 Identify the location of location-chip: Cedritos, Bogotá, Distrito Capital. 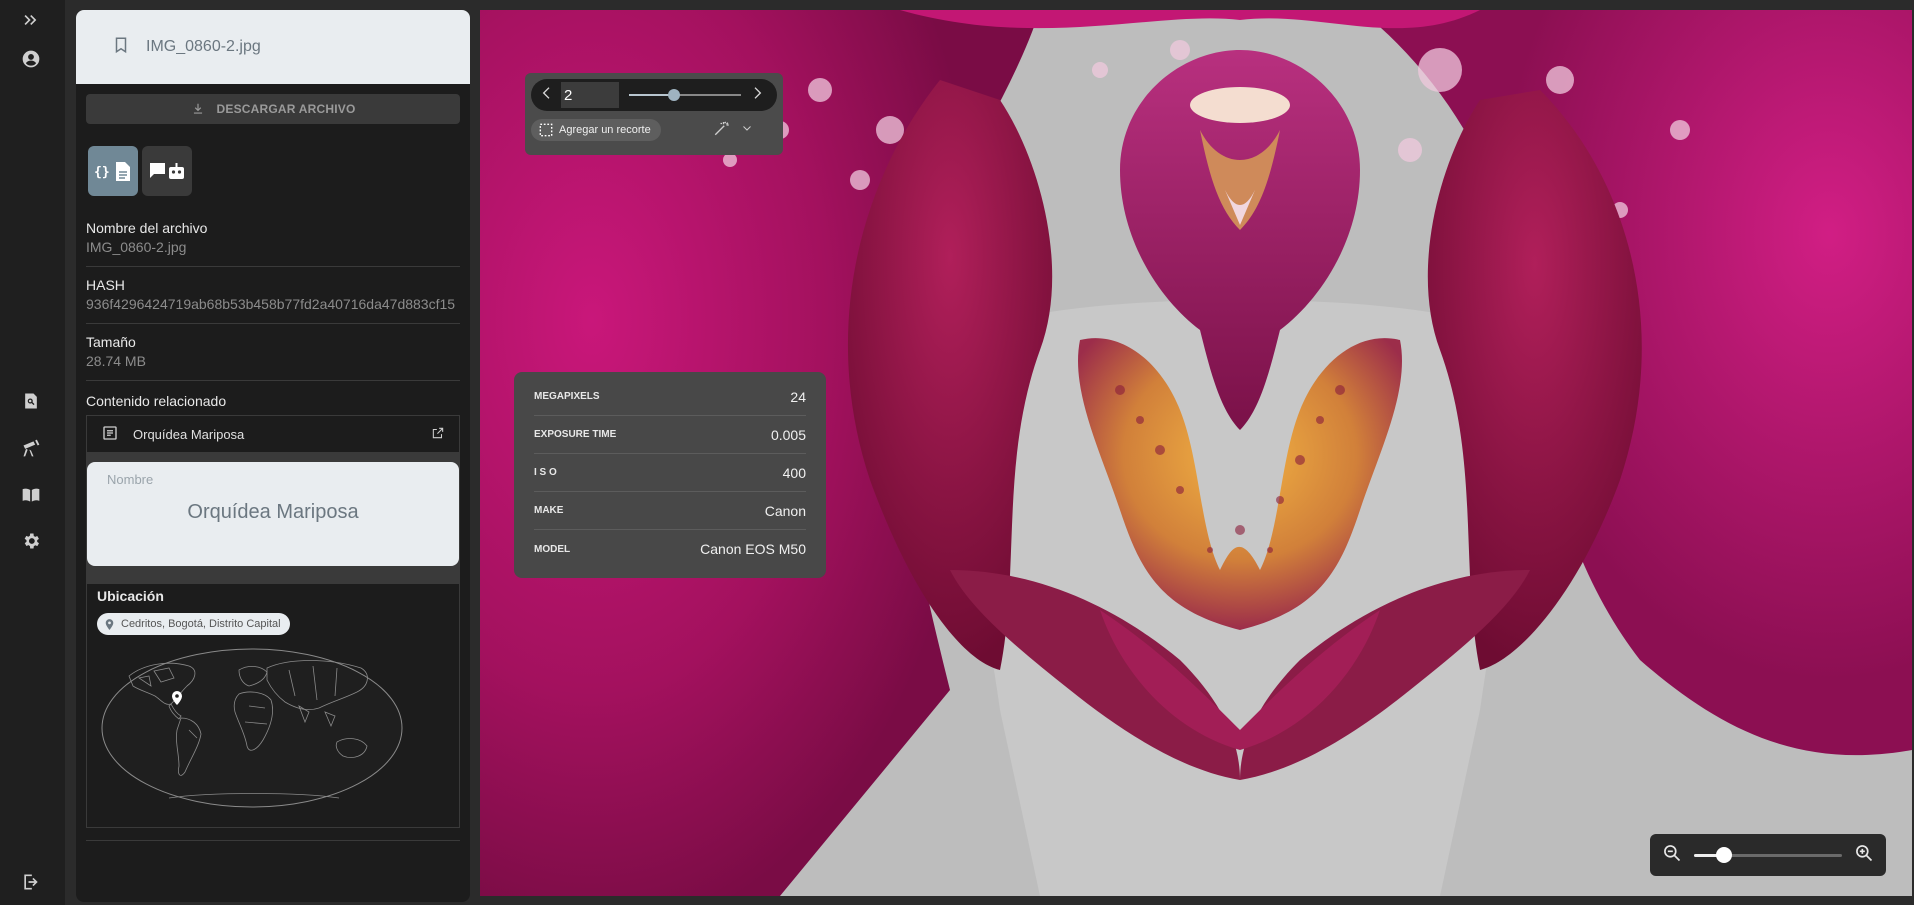
(193, 624).